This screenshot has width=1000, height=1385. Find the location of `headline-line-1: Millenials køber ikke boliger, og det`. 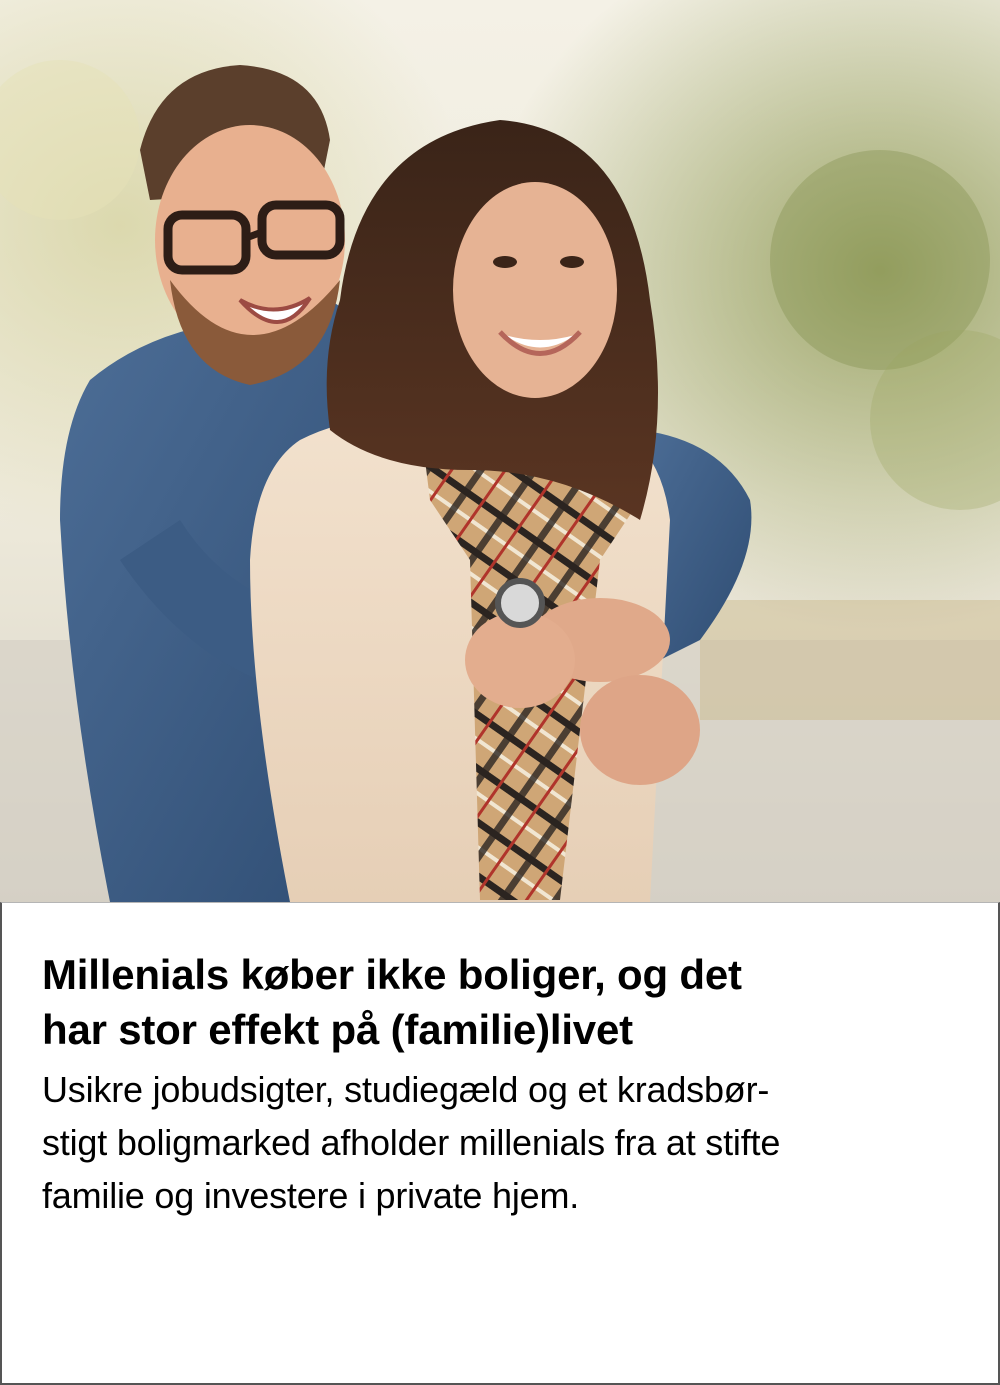

headline-line-1: Millenials køber ikke boliger, og det is located at coordinates (392, 974).